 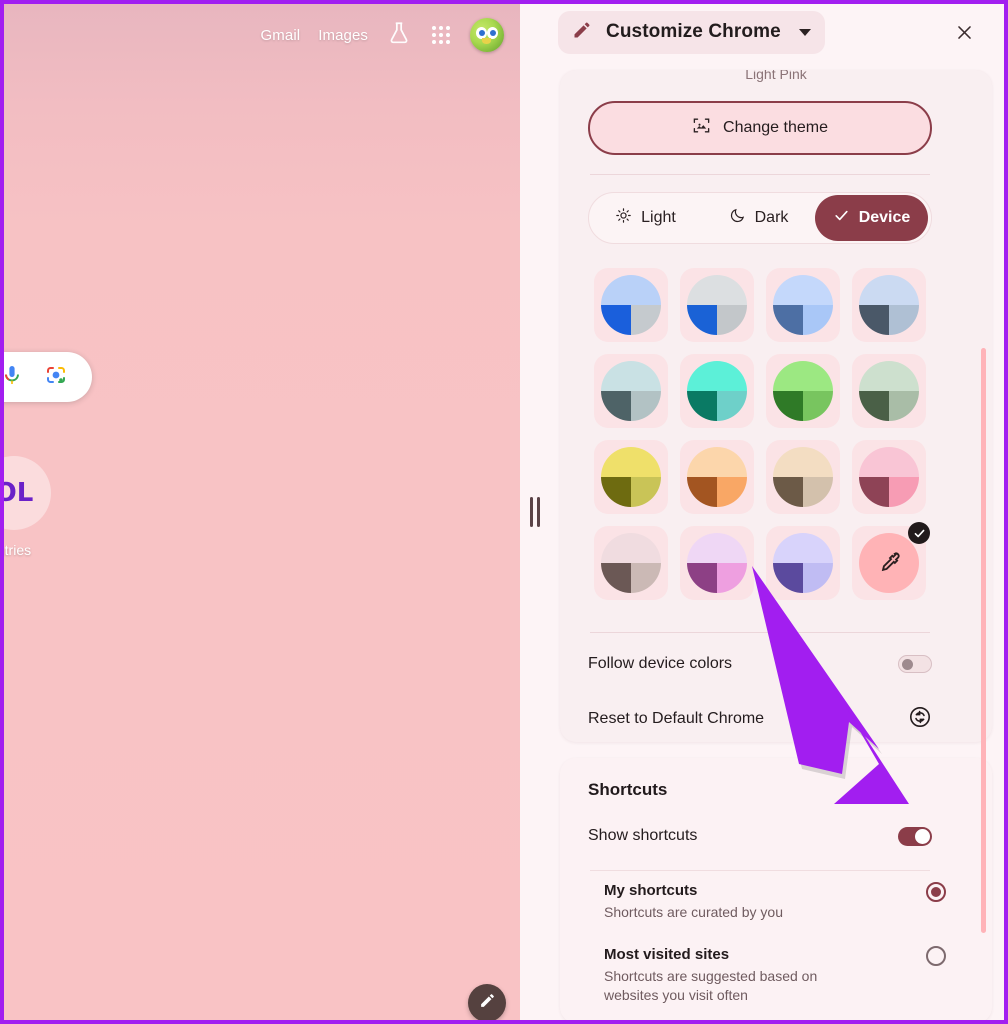 I want to click on images-link: Images, so click(x=343, y=35).